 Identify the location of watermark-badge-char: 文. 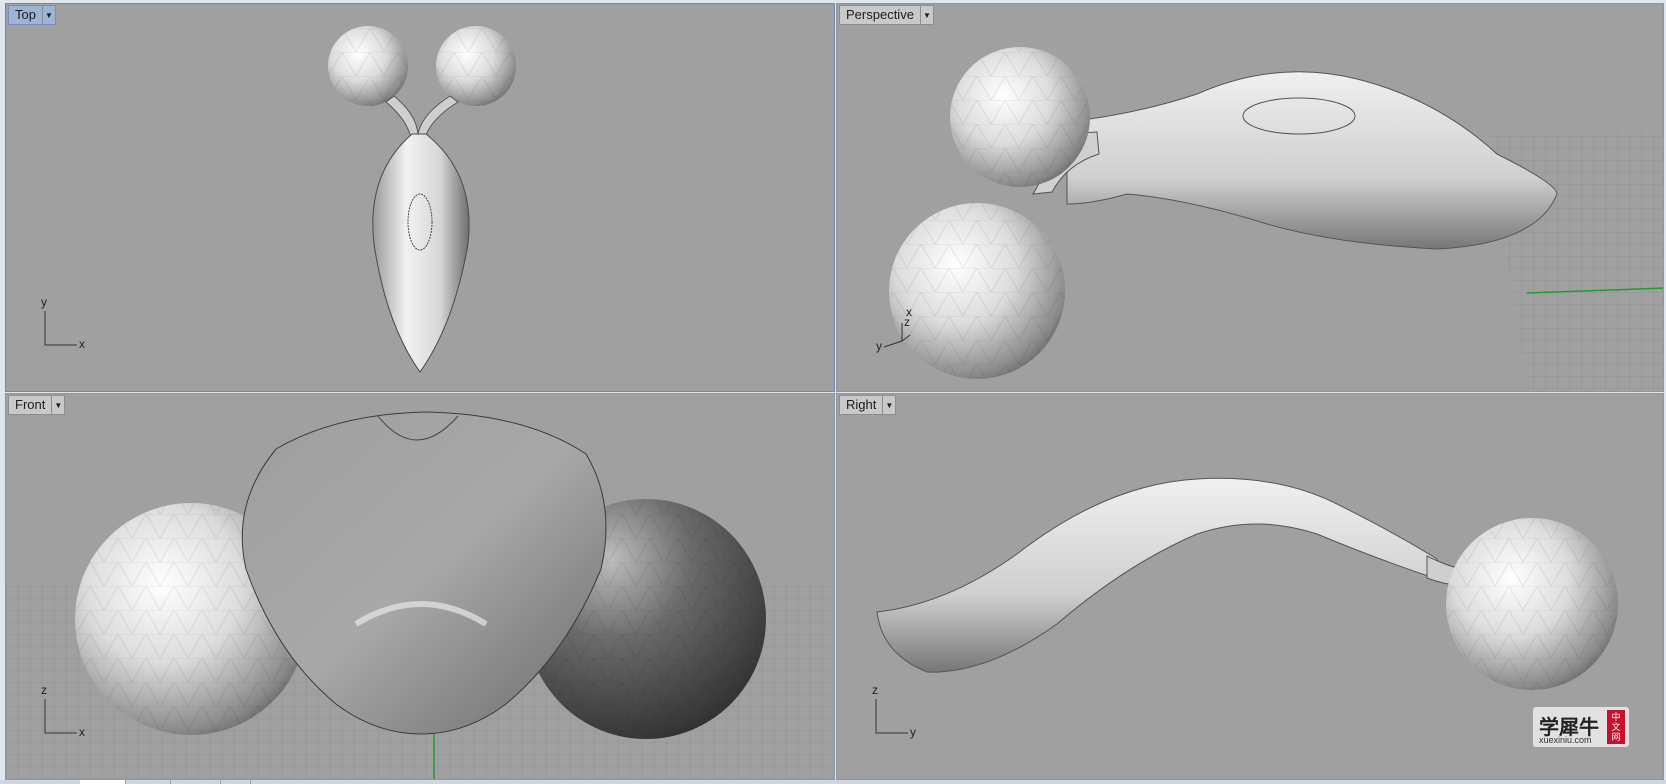
(1616, 727).